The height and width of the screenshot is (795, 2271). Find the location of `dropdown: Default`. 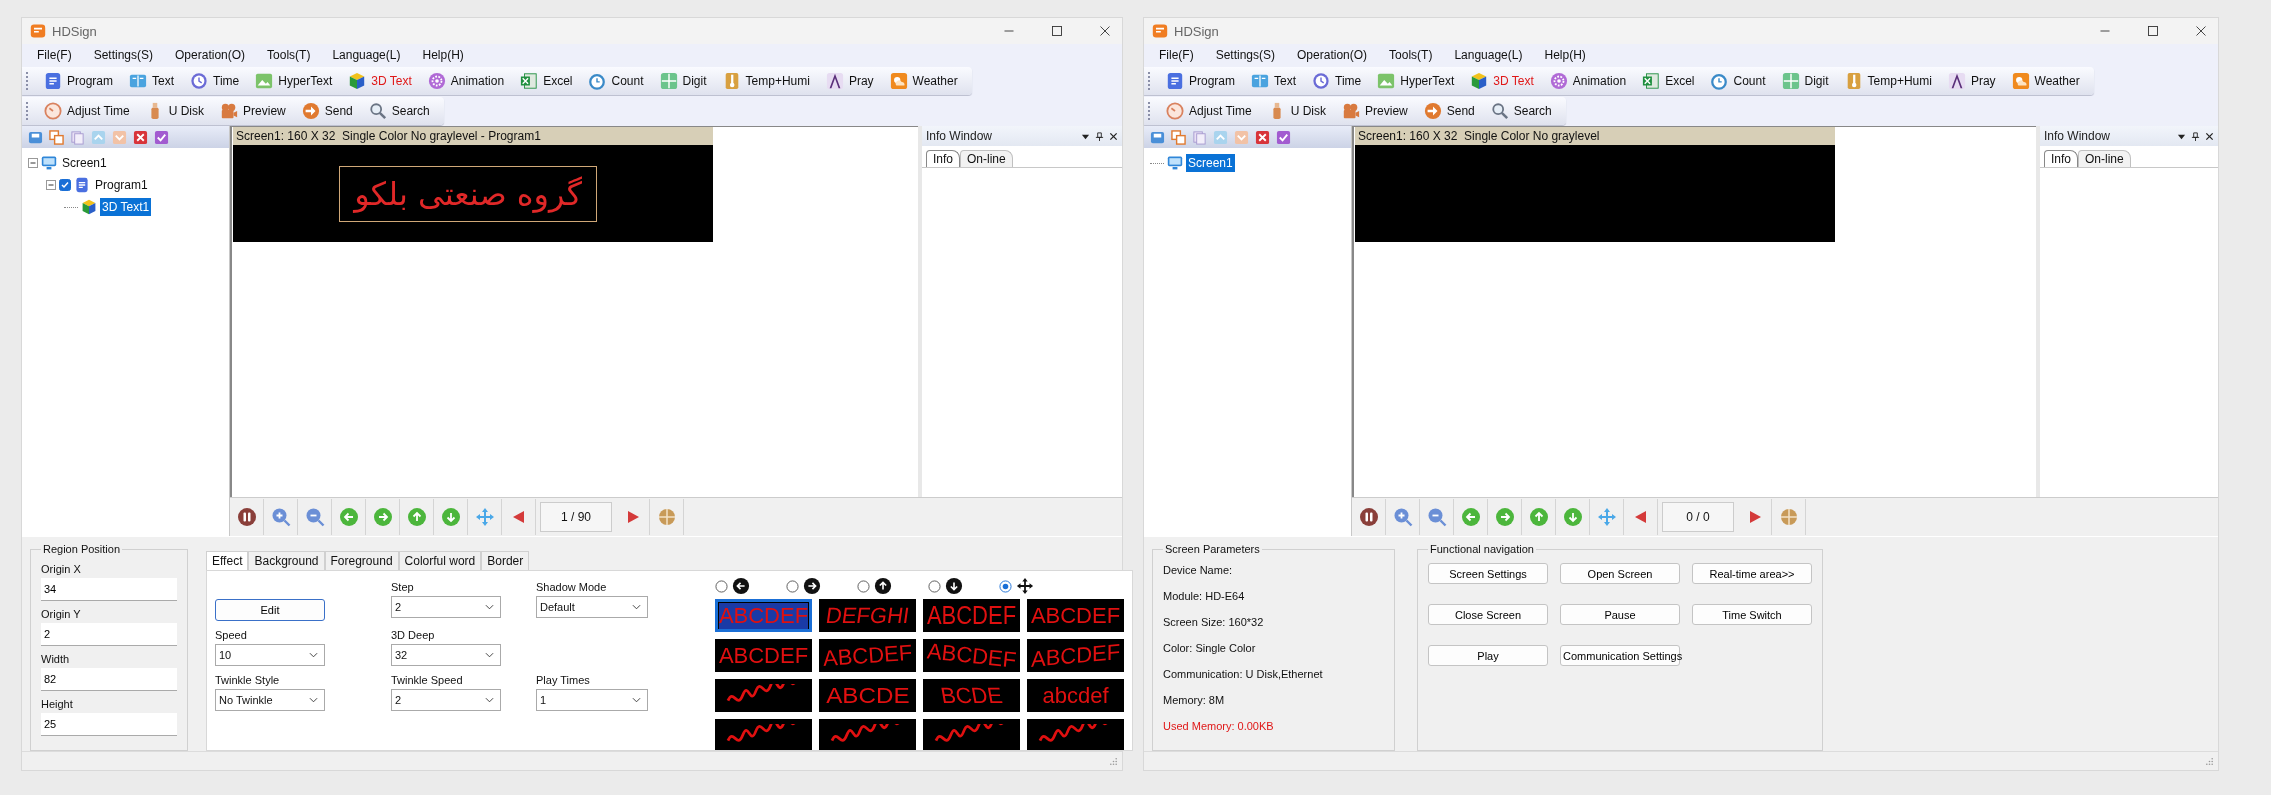

dropdown: Default is located at coordinates (592, 607).